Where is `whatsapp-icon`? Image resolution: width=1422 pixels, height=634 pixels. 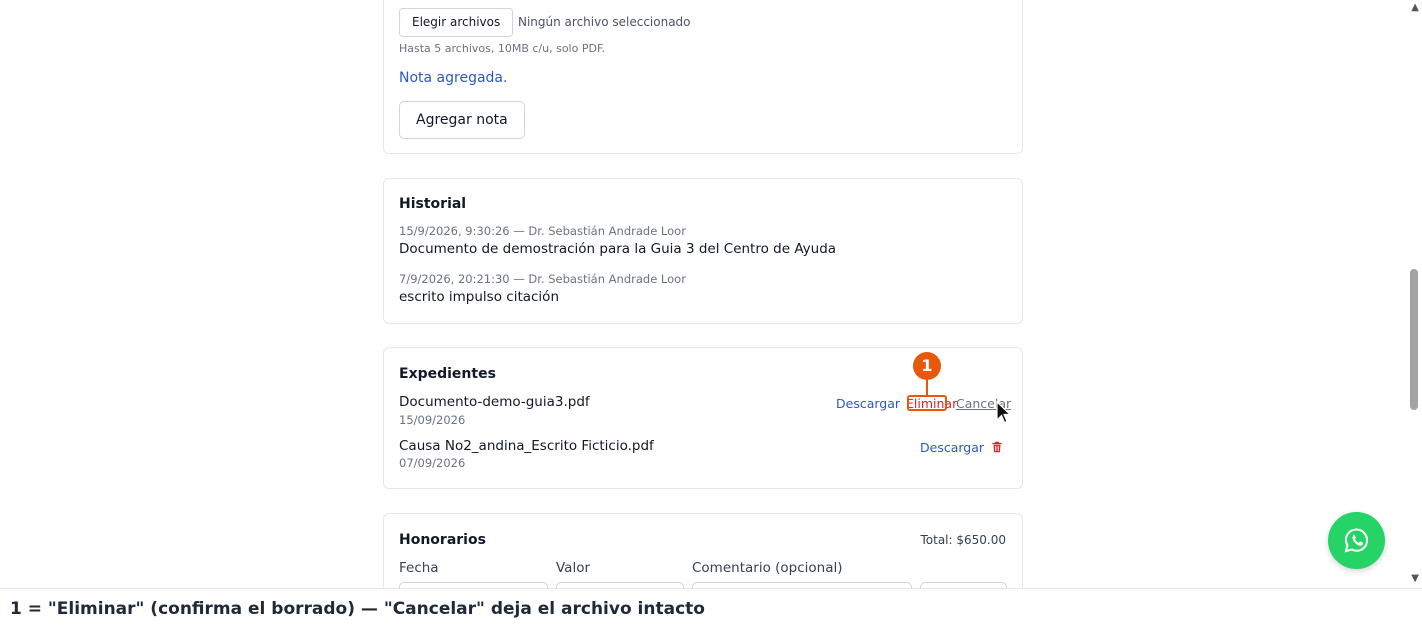 whatsapp-icon is located at coordinates (1356, 540).